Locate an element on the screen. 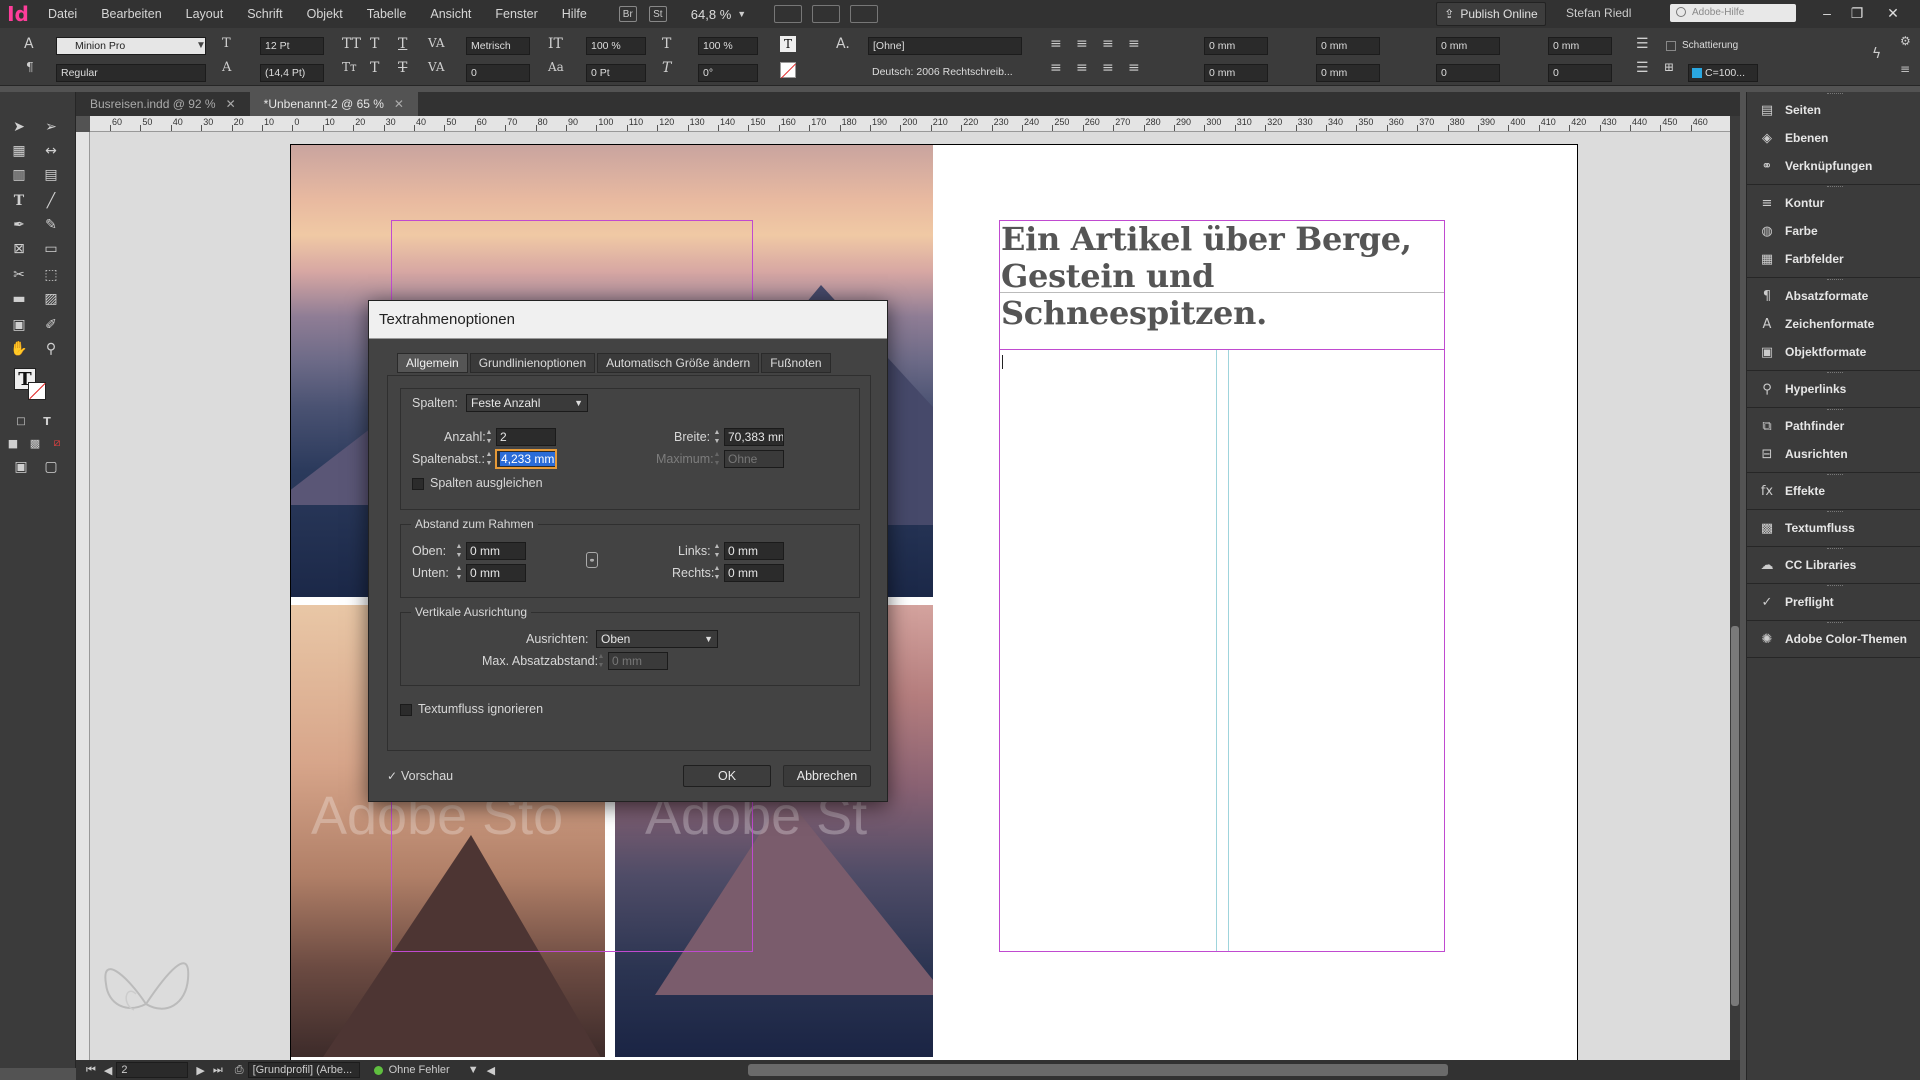  paragraph-mode-icon: ¶ is located at coordinates (30, 67).